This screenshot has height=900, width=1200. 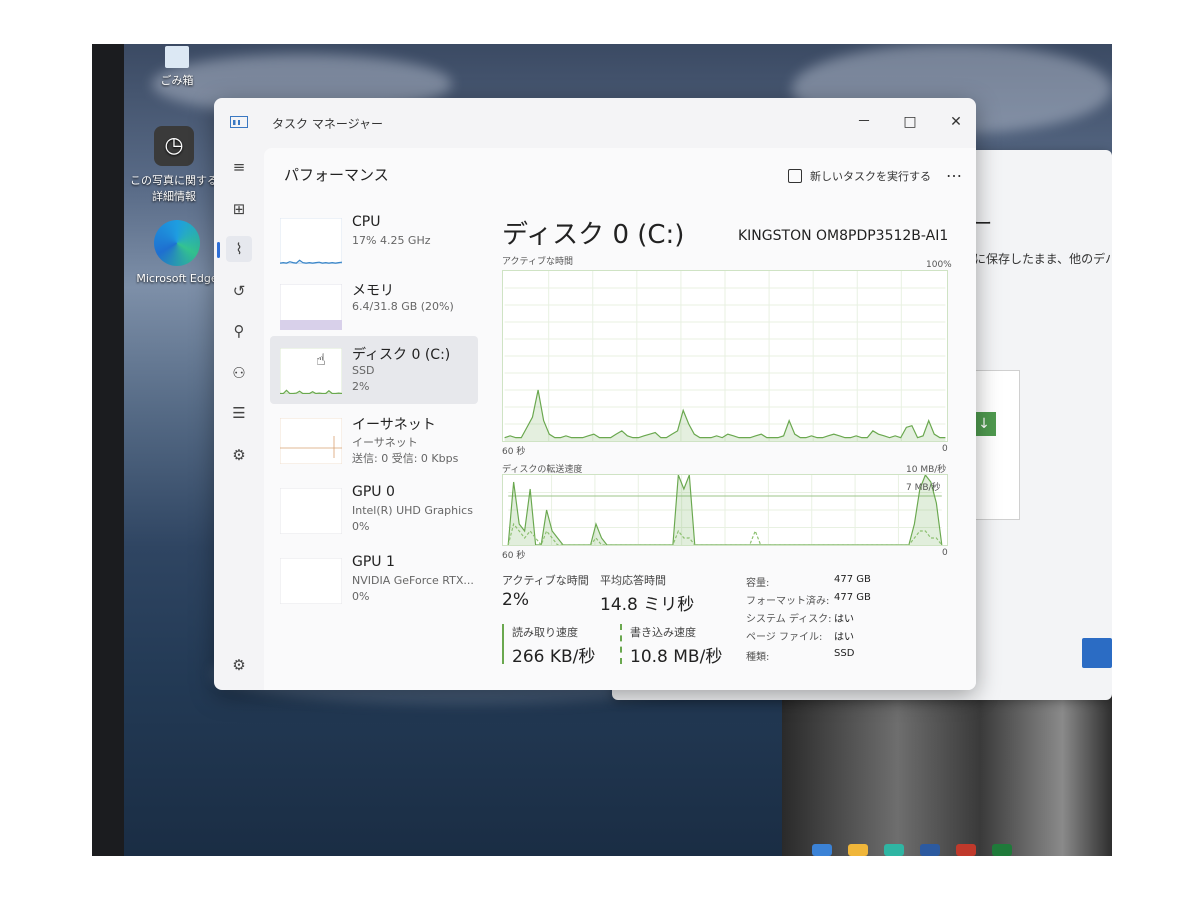 I want to click on taskbar-store-icon, so click(x=930, y=850).